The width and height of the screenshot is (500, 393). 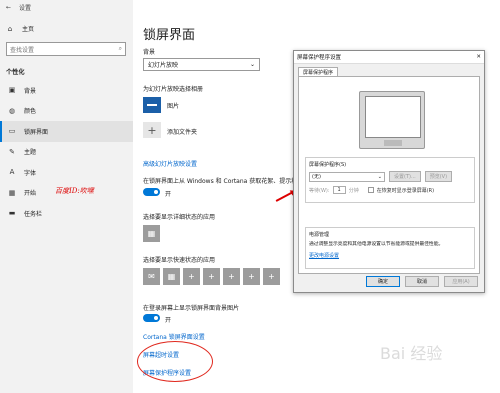 What do you see at coordinates (20, 29) in the screenshot?
I see `home-nav: ⌂ 主页` at bounding box center [20, 29].